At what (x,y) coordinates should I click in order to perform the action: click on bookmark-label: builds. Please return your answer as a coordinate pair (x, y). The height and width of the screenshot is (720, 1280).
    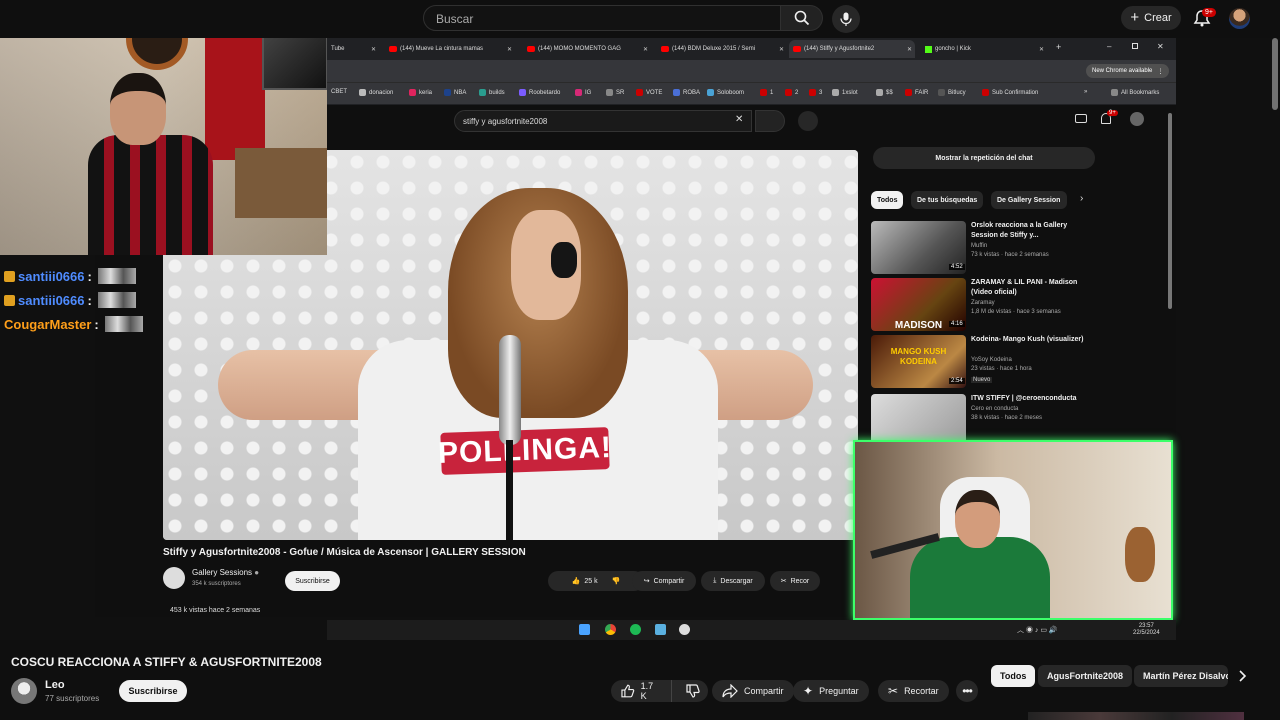
    Looking at the image, I should click on (497, 92).